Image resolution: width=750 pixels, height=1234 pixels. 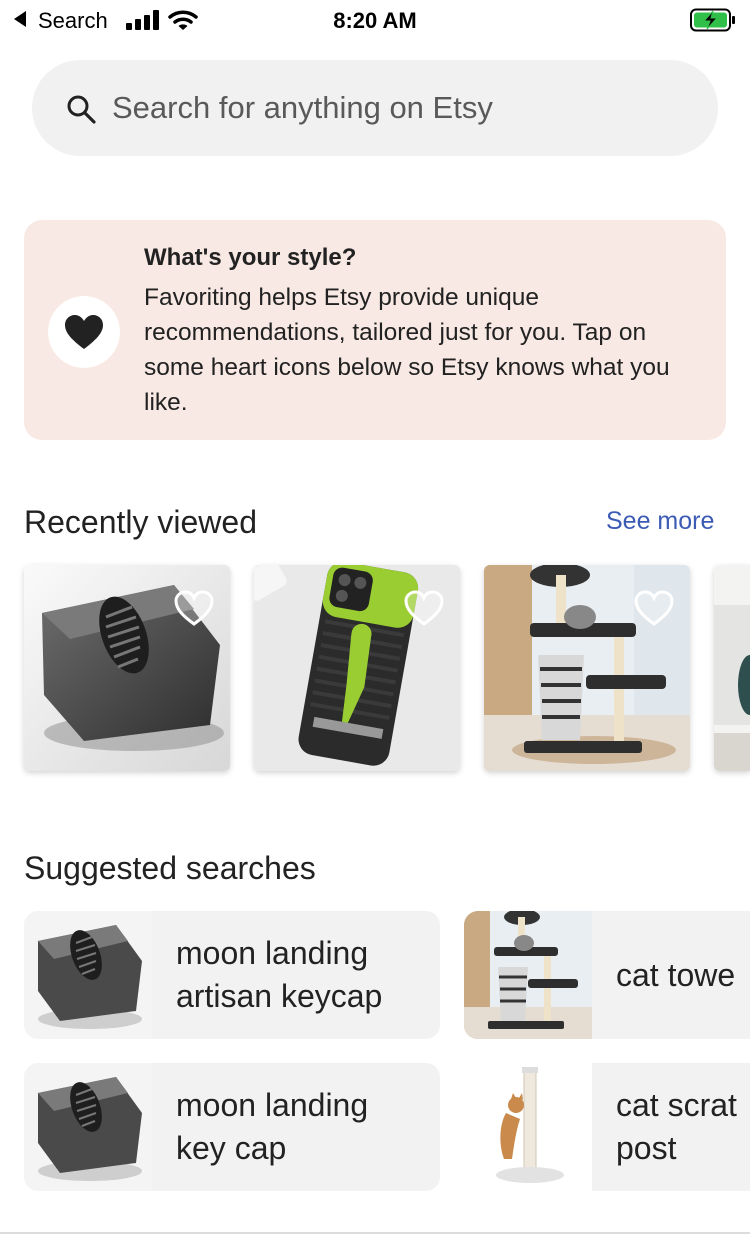 What do you see at coordinates (607, 975) in the screenshot?
I see `suggested-search-item: cat towe` at bounding box center [607, 975].